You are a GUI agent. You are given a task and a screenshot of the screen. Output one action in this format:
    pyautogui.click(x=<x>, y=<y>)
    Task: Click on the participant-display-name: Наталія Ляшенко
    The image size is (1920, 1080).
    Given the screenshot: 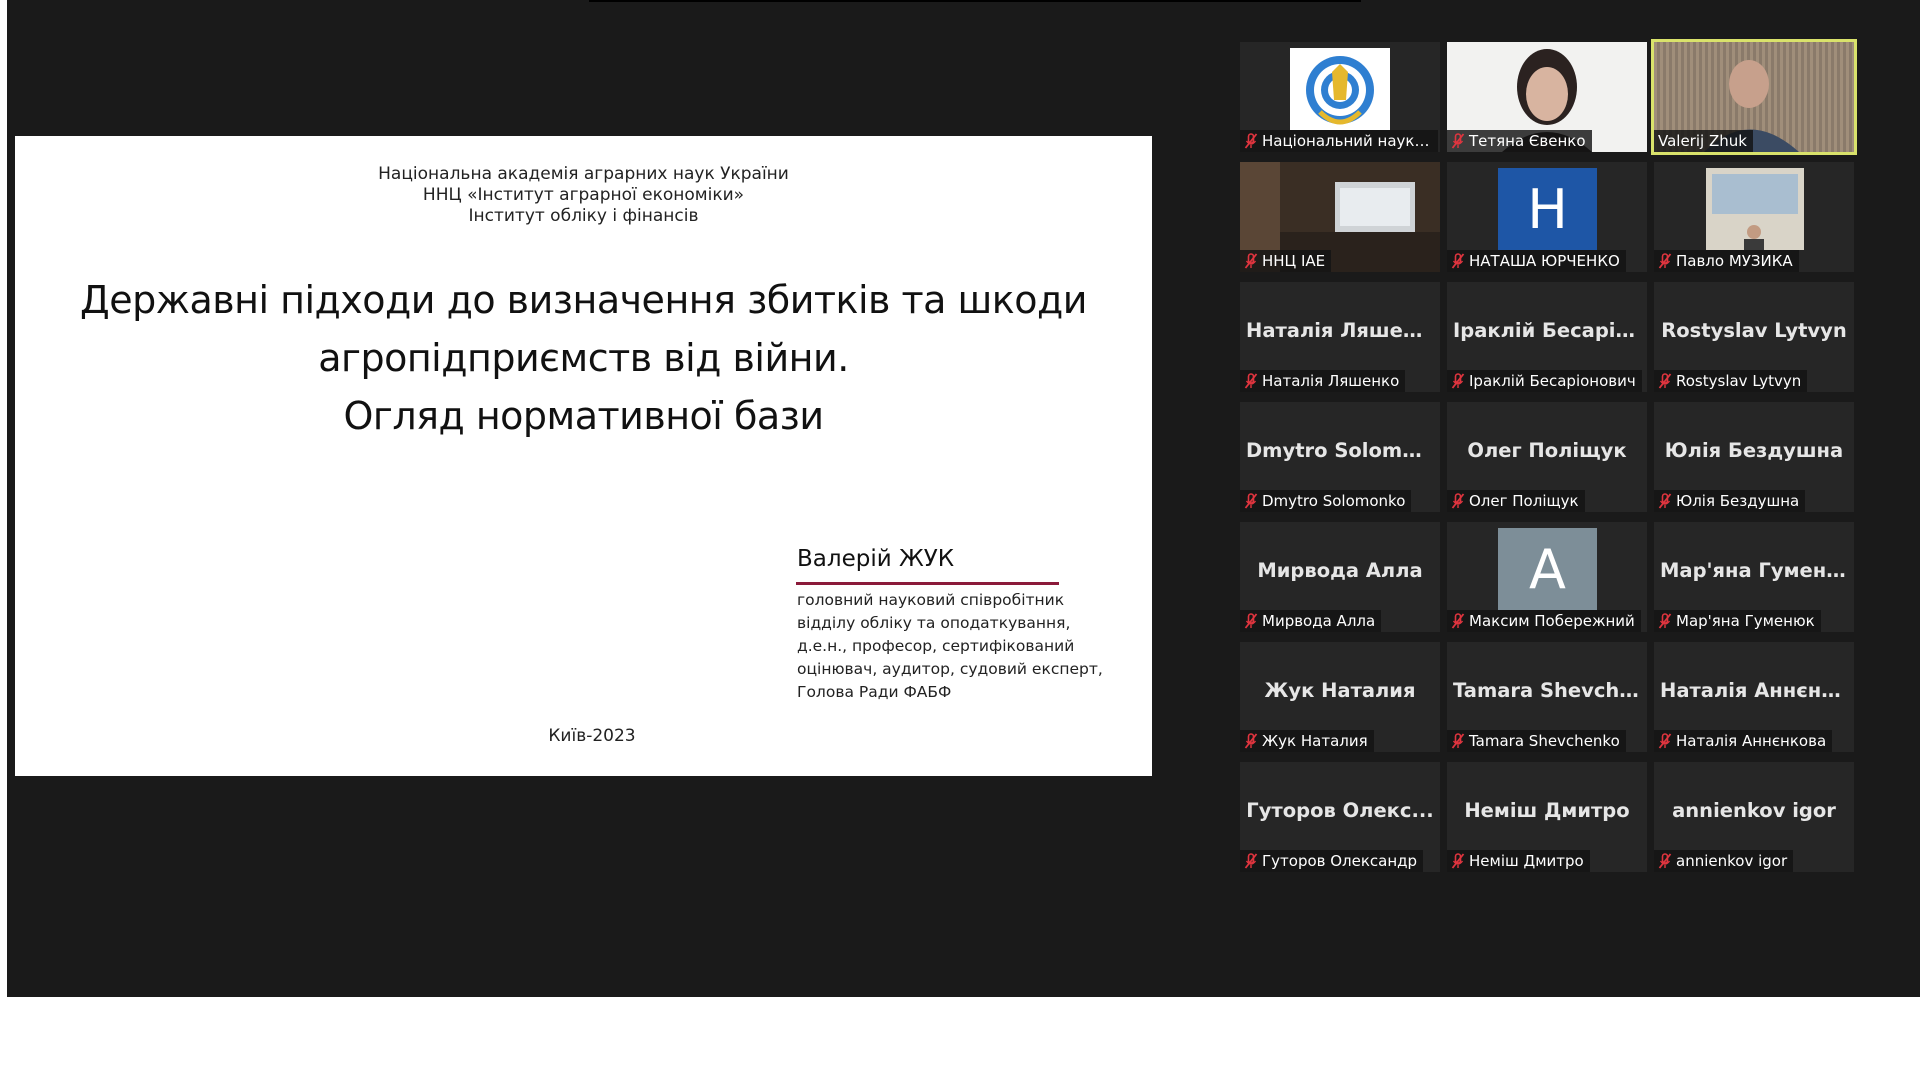 What is the action you would take?
    pyautogui.click(x=1343, y=330)
    